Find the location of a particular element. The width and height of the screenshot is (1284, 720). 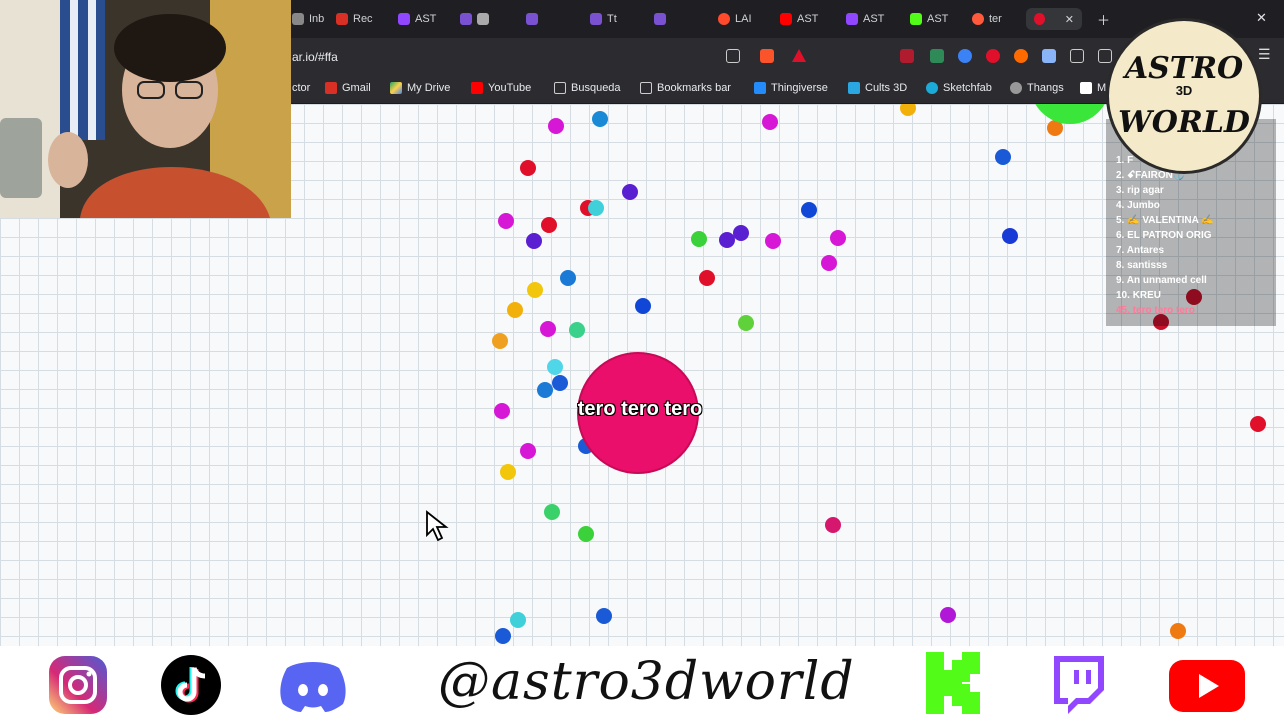

tab: ter is located at coordinates (987, 19).